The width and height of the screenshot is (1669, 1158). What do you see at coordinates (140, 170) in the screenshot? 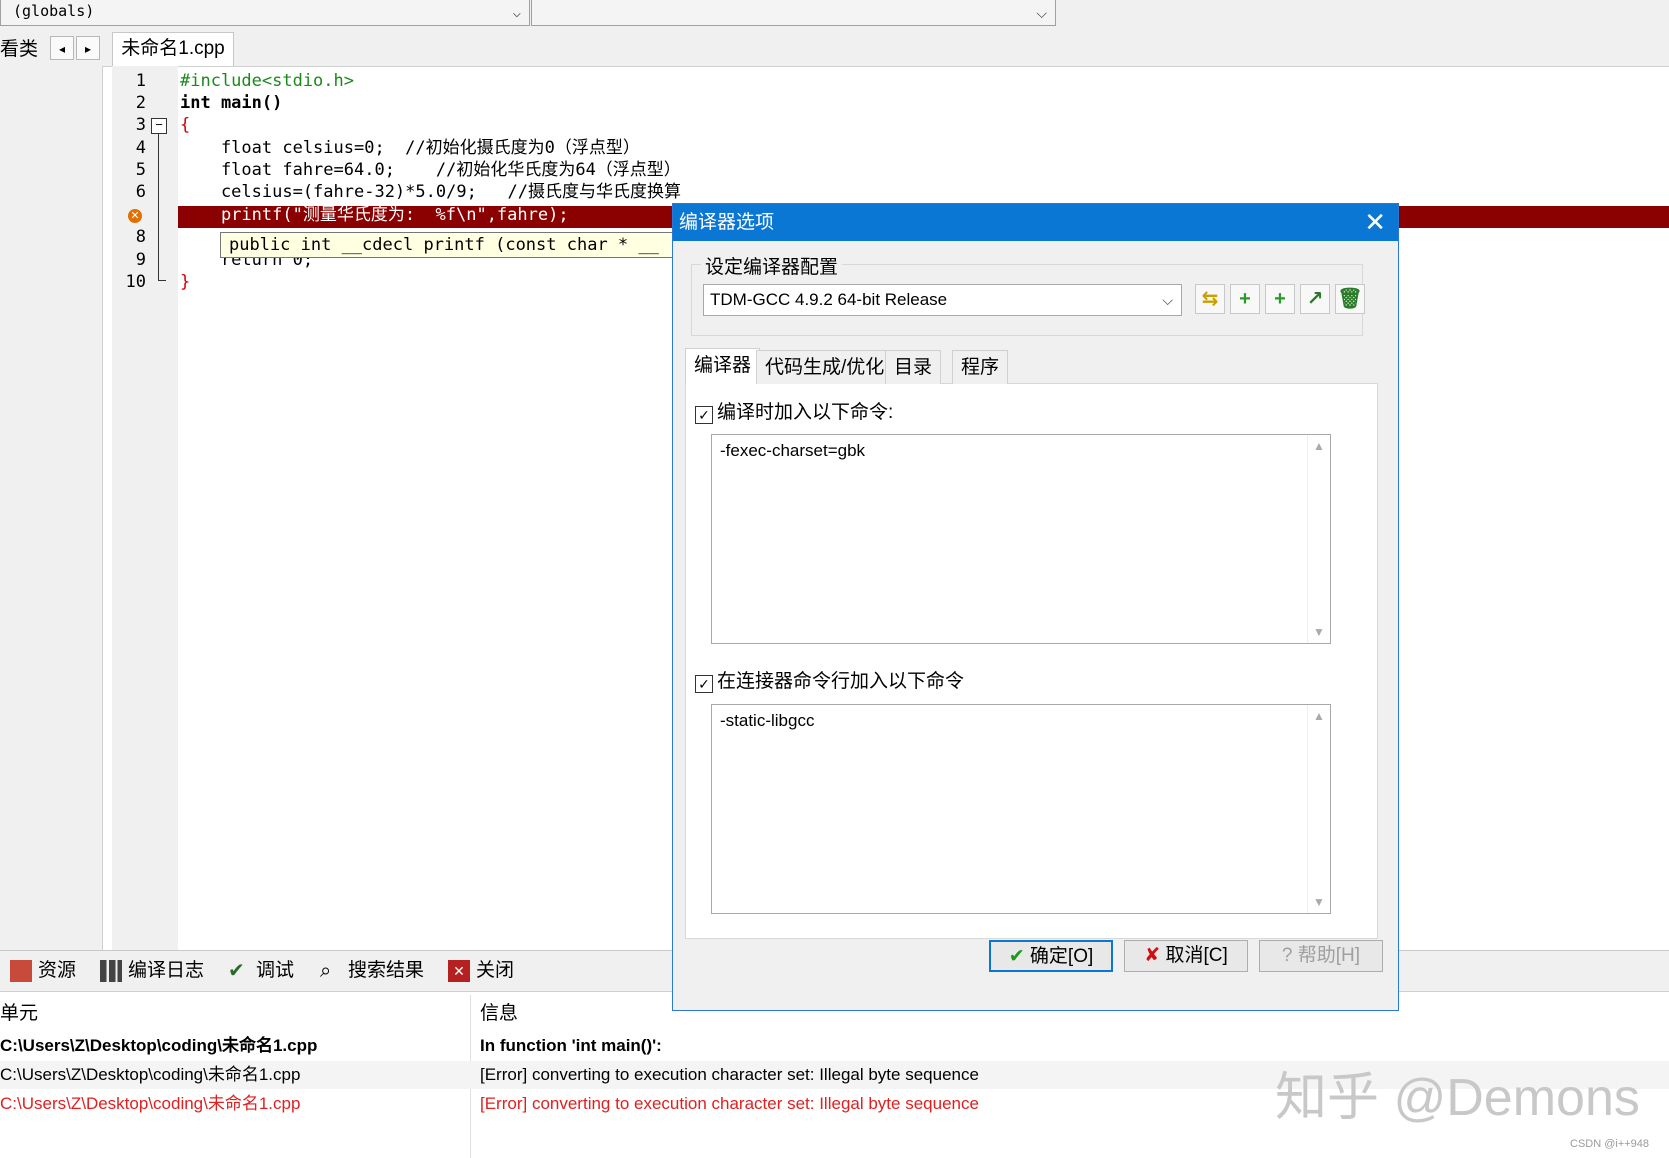
I see `line-number: 5` at bounding box center [140, 170].